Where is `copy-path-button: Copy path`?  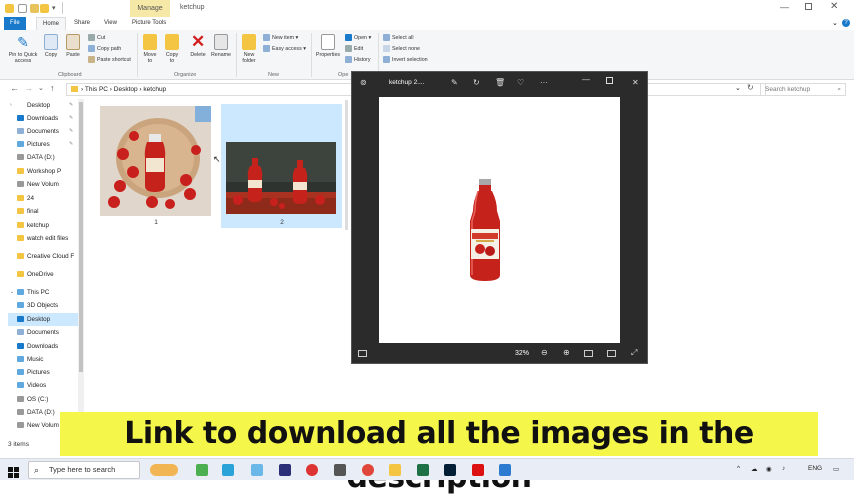 copy-path-button: Copy path is located at coordinates (104, 49).